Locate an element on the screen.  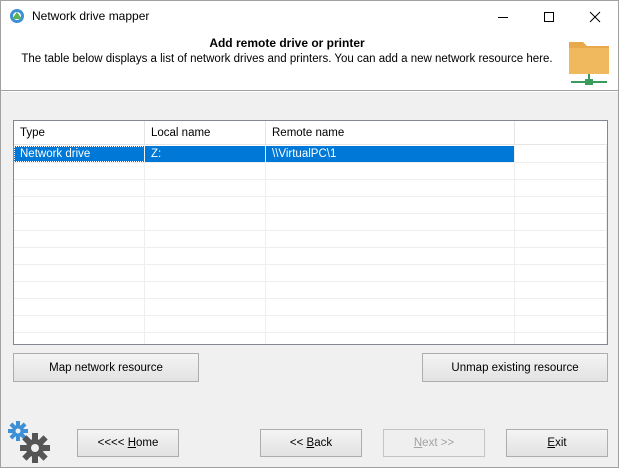
title-bar: Network drive mapper is located at coordinates (309, 16).